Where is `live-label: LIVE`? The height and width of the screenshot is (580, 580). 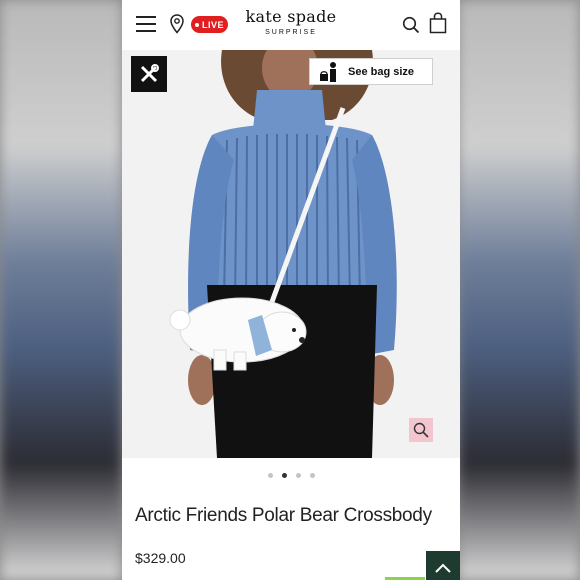
live-label: LIVE is located at coordinates (212, 24).